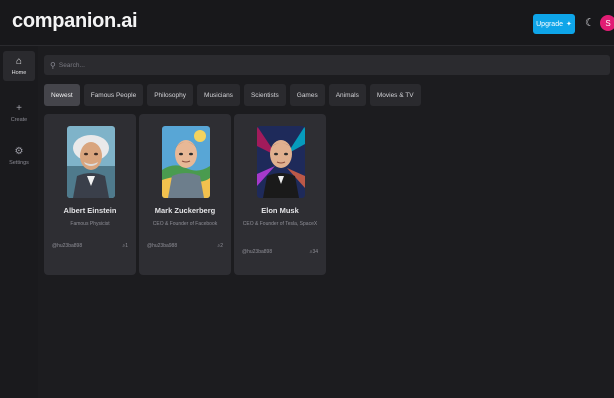  I want to click on message-count-value: 1, so click(126, 246).